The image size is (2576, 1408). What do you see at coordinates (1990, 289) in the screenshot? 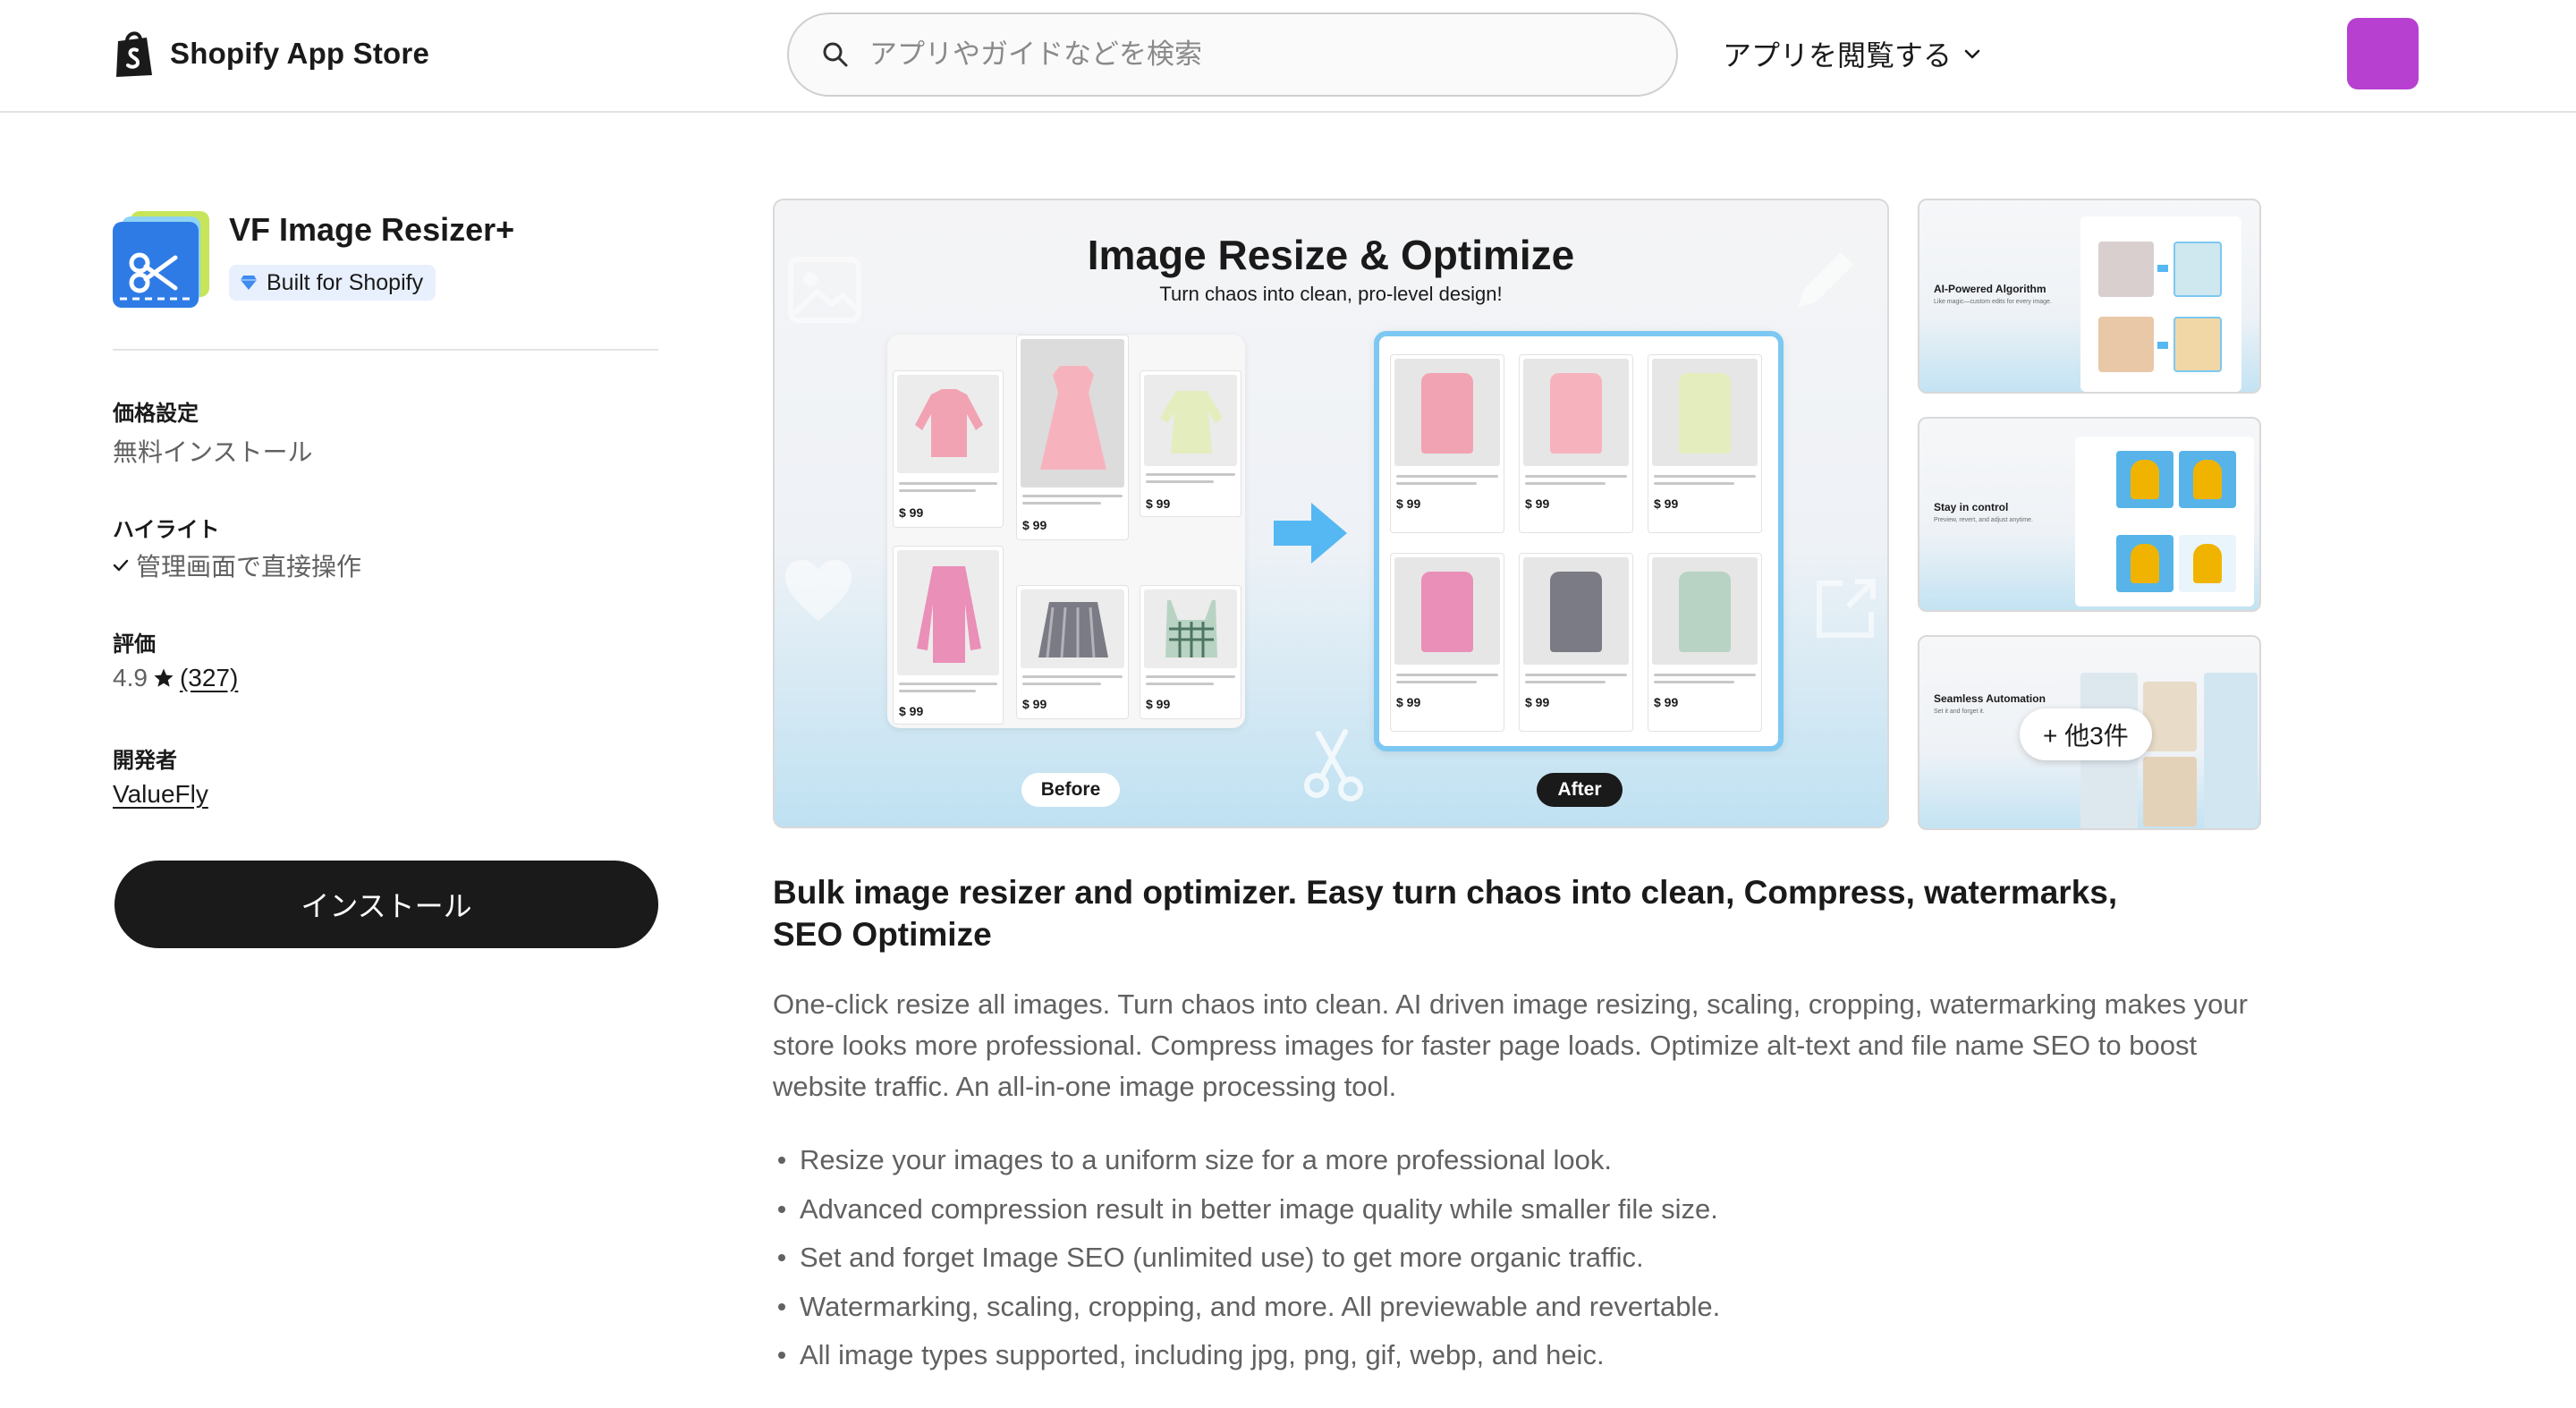
I see `thumbnail-title: AI-Powered Algorithm` at bounding box center [1990, 289].